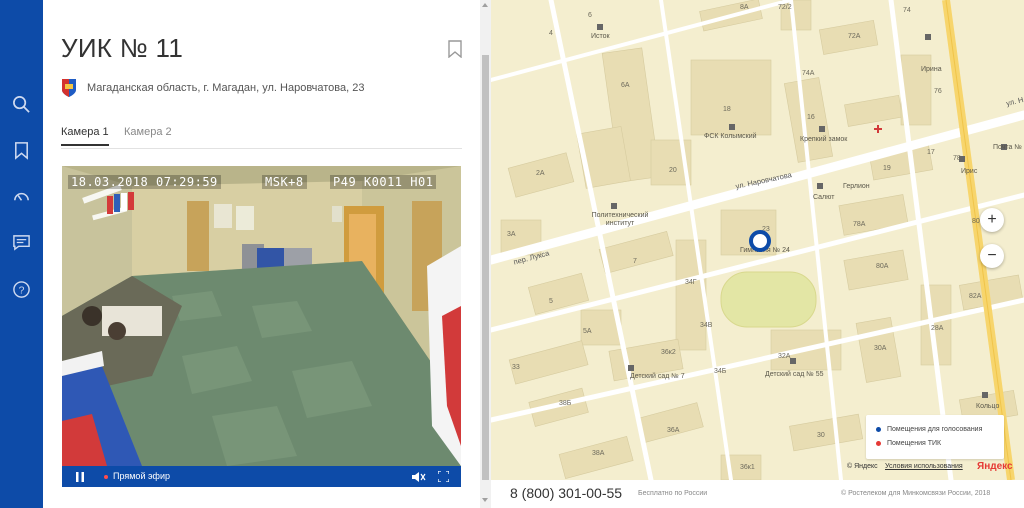 This screenshot has width=1024, height=508. What do you see at coordinates (21, 254) in the screenshot?
I see `nav-rail: ?` at bounding box center [21, 254].